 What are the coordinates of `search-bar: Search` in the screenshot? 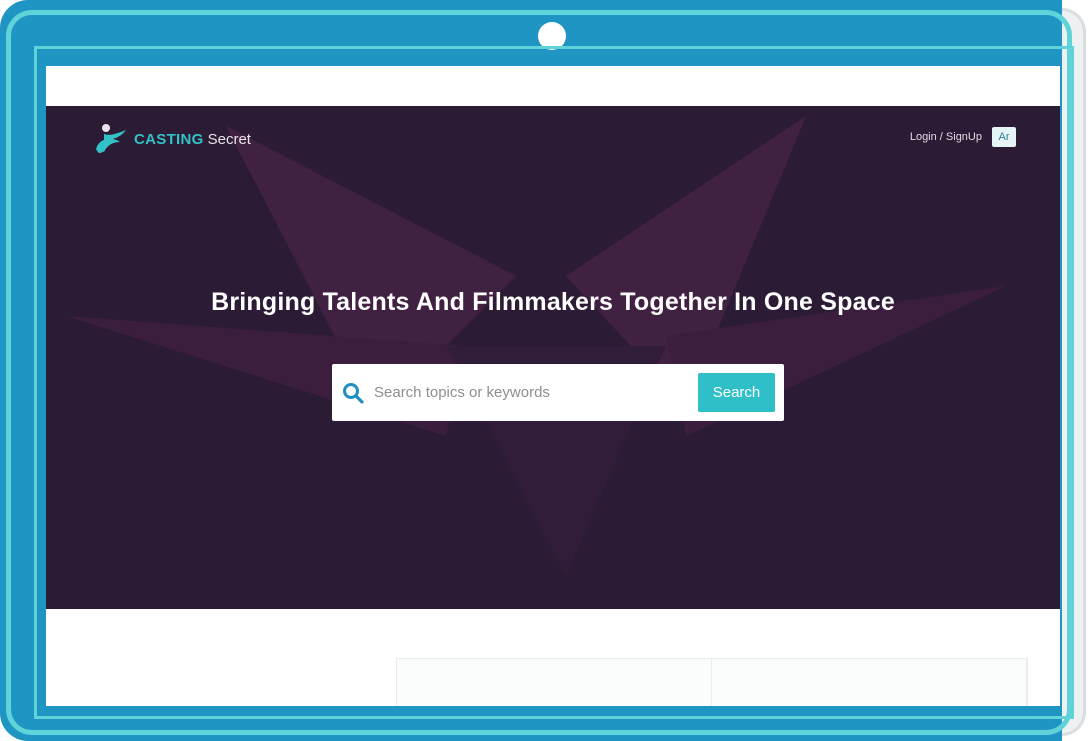 It's located at (558, 392).